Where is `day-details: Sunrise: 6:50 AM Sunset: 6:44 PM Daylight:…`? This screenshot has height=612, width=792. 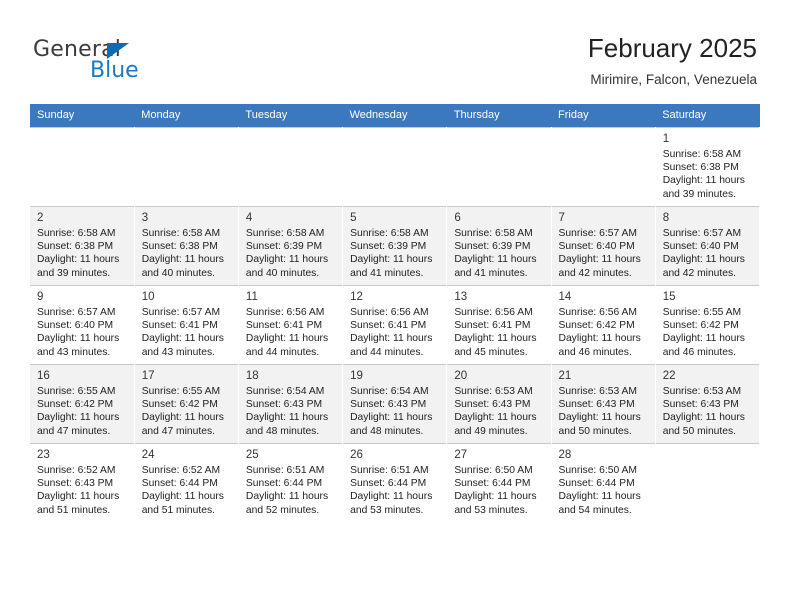 day-details: Sunrise: 6:50 AM Sunset: 6:44 PM Daylight:… is located at coordinates (498, 490).